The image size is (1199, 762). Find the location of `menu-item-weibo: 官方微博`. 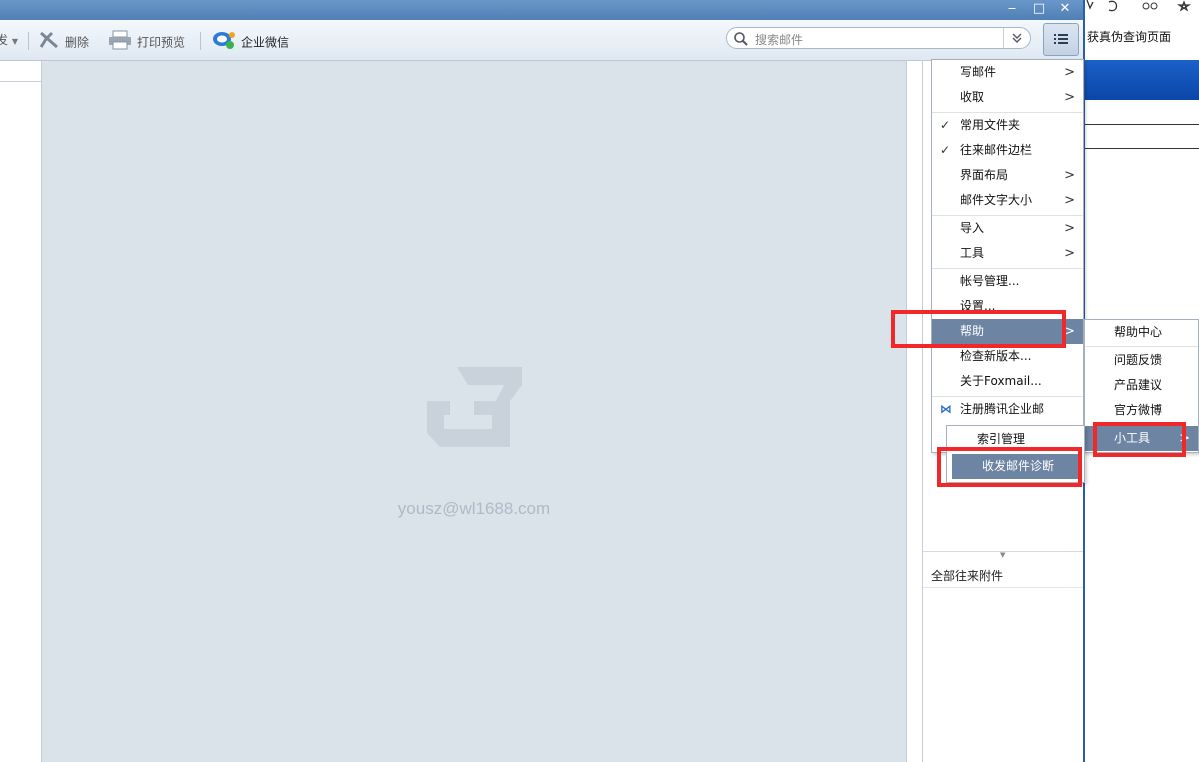

menu-item-weibo: 官方微博 is located at coordinates (1141, 410).